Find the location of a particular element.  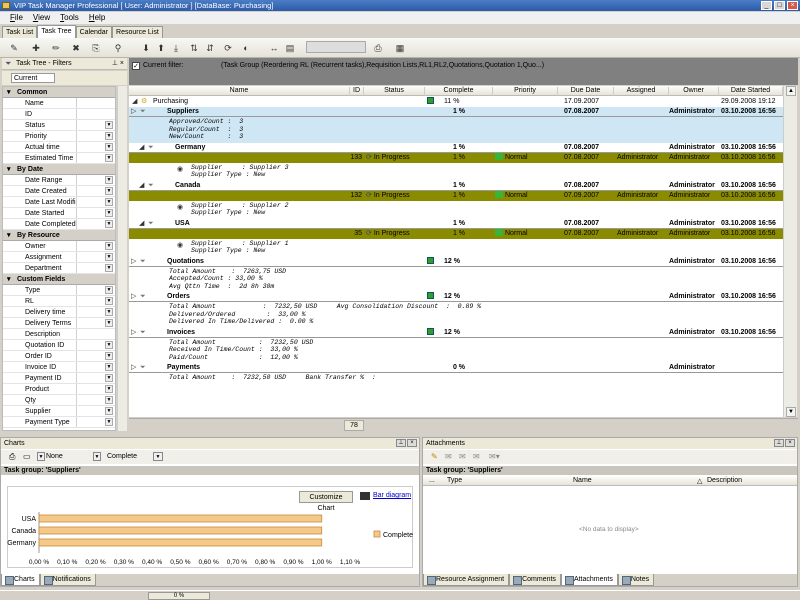

col-status: Status is located at coordinates (394, 91).